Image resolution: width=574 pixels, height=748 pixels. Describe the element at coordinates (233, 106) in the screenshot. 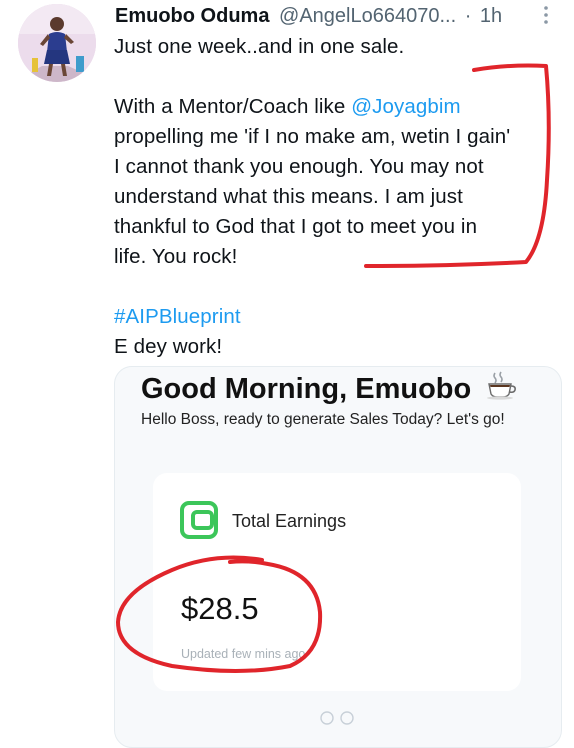

I see `mention-prefix: With a Mentor/Coach like` at that location.